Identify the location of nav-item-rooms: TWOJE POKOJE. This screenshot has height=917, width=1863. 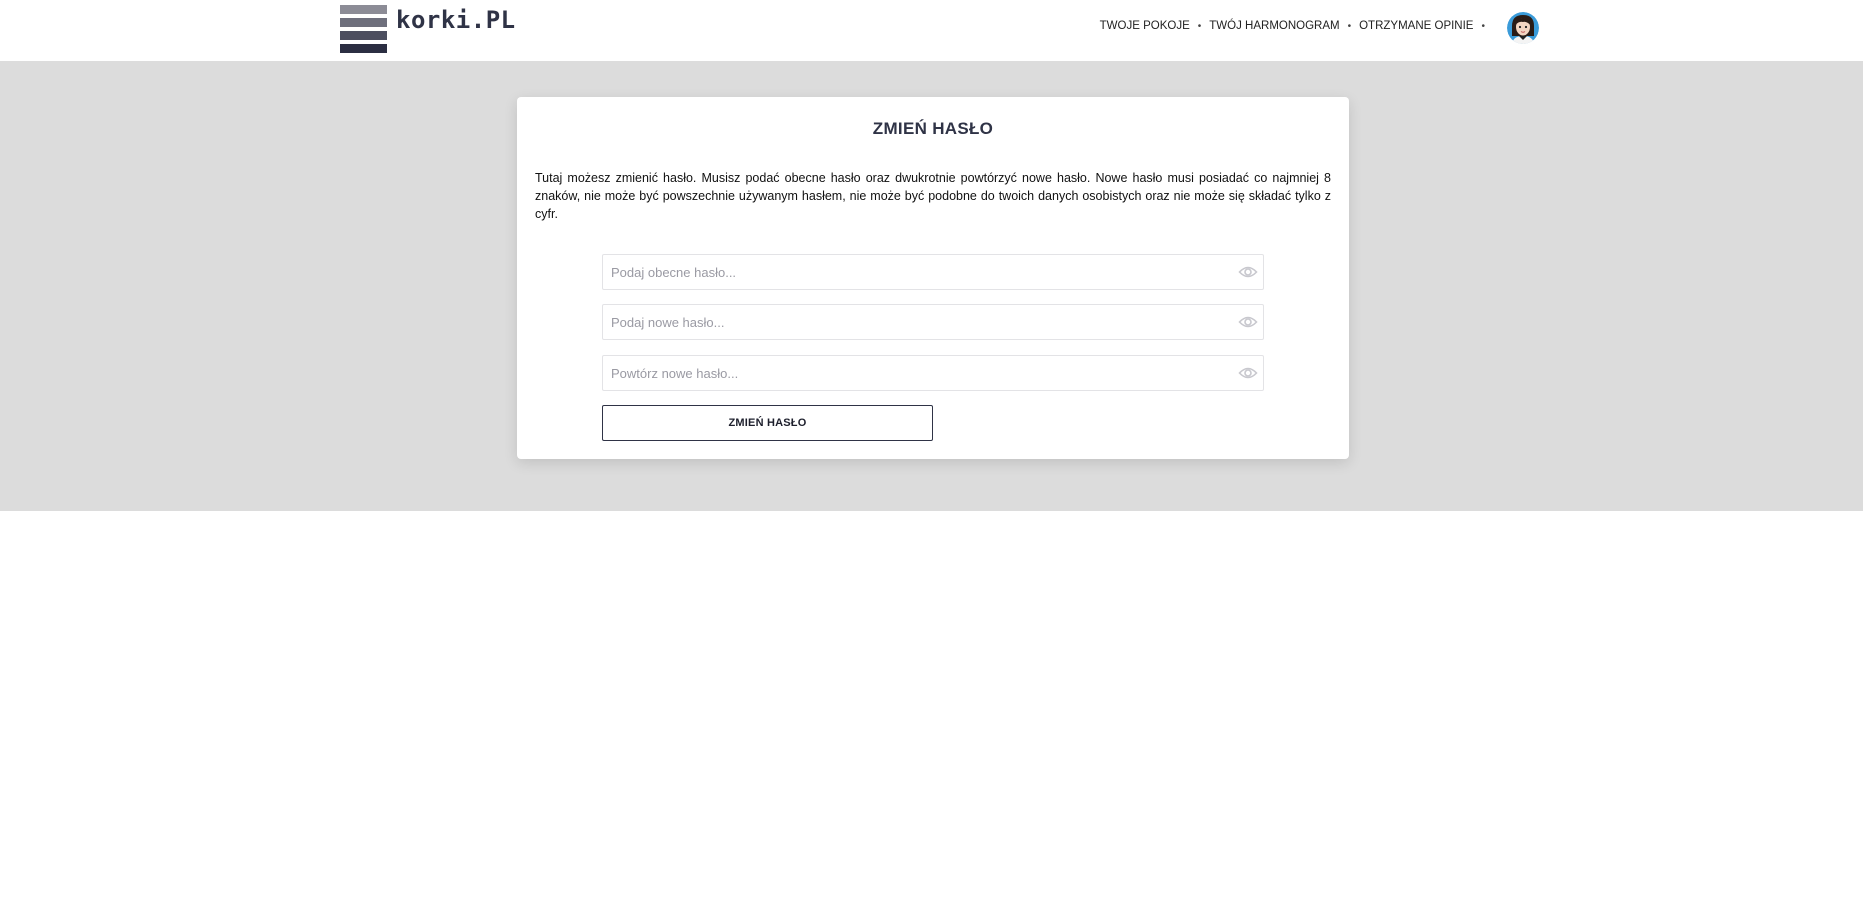
(1145, 26).